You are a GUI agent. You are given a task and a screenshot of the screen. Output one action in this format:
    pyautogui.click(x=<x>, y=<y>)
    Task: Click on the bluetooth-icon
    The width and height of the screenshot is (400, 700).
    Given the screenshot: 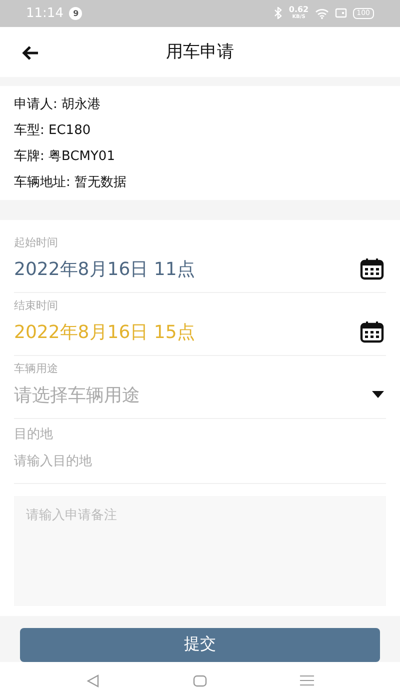 What is the action you would take?
    pyautogui.click(x=277, y=13)
    